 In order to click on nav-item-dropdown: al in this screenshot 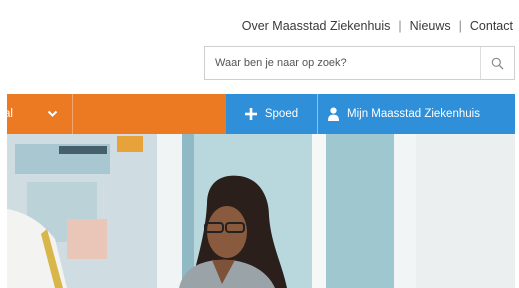, I will do `click(38, 114)`.